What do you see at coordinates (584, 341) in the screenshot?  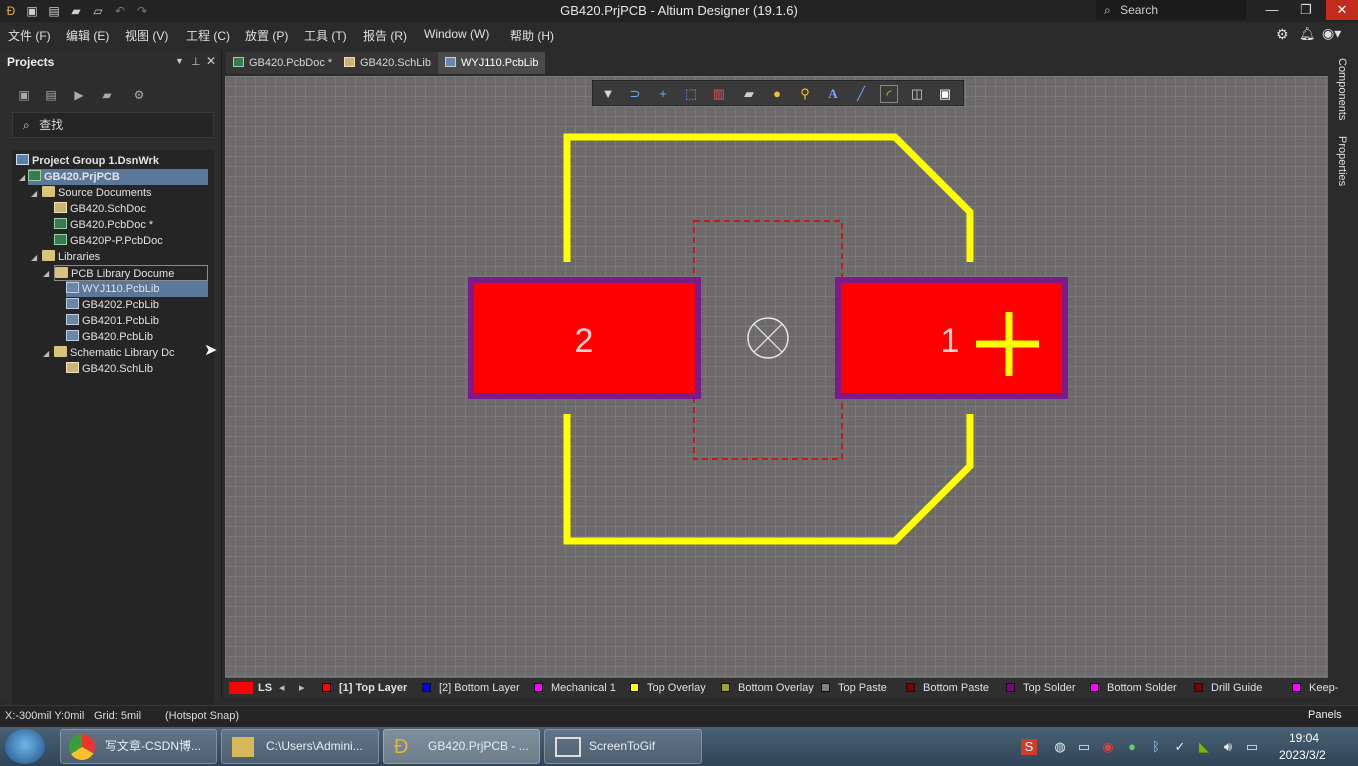 I see `pad-2-number: 2` at bounding box center [584, 341].